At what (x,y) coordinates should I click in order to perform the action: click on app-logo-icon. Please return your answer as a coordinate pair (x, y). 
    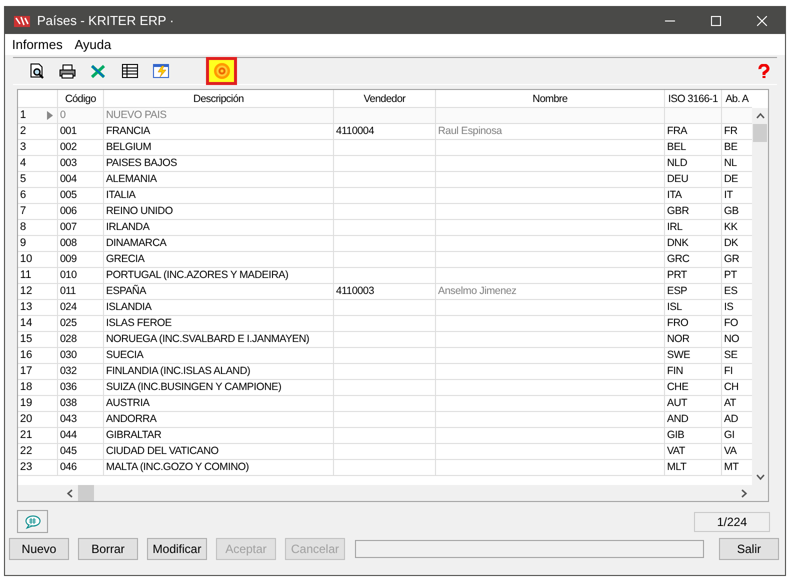
    Looking at the image, I should click on (22, 21).